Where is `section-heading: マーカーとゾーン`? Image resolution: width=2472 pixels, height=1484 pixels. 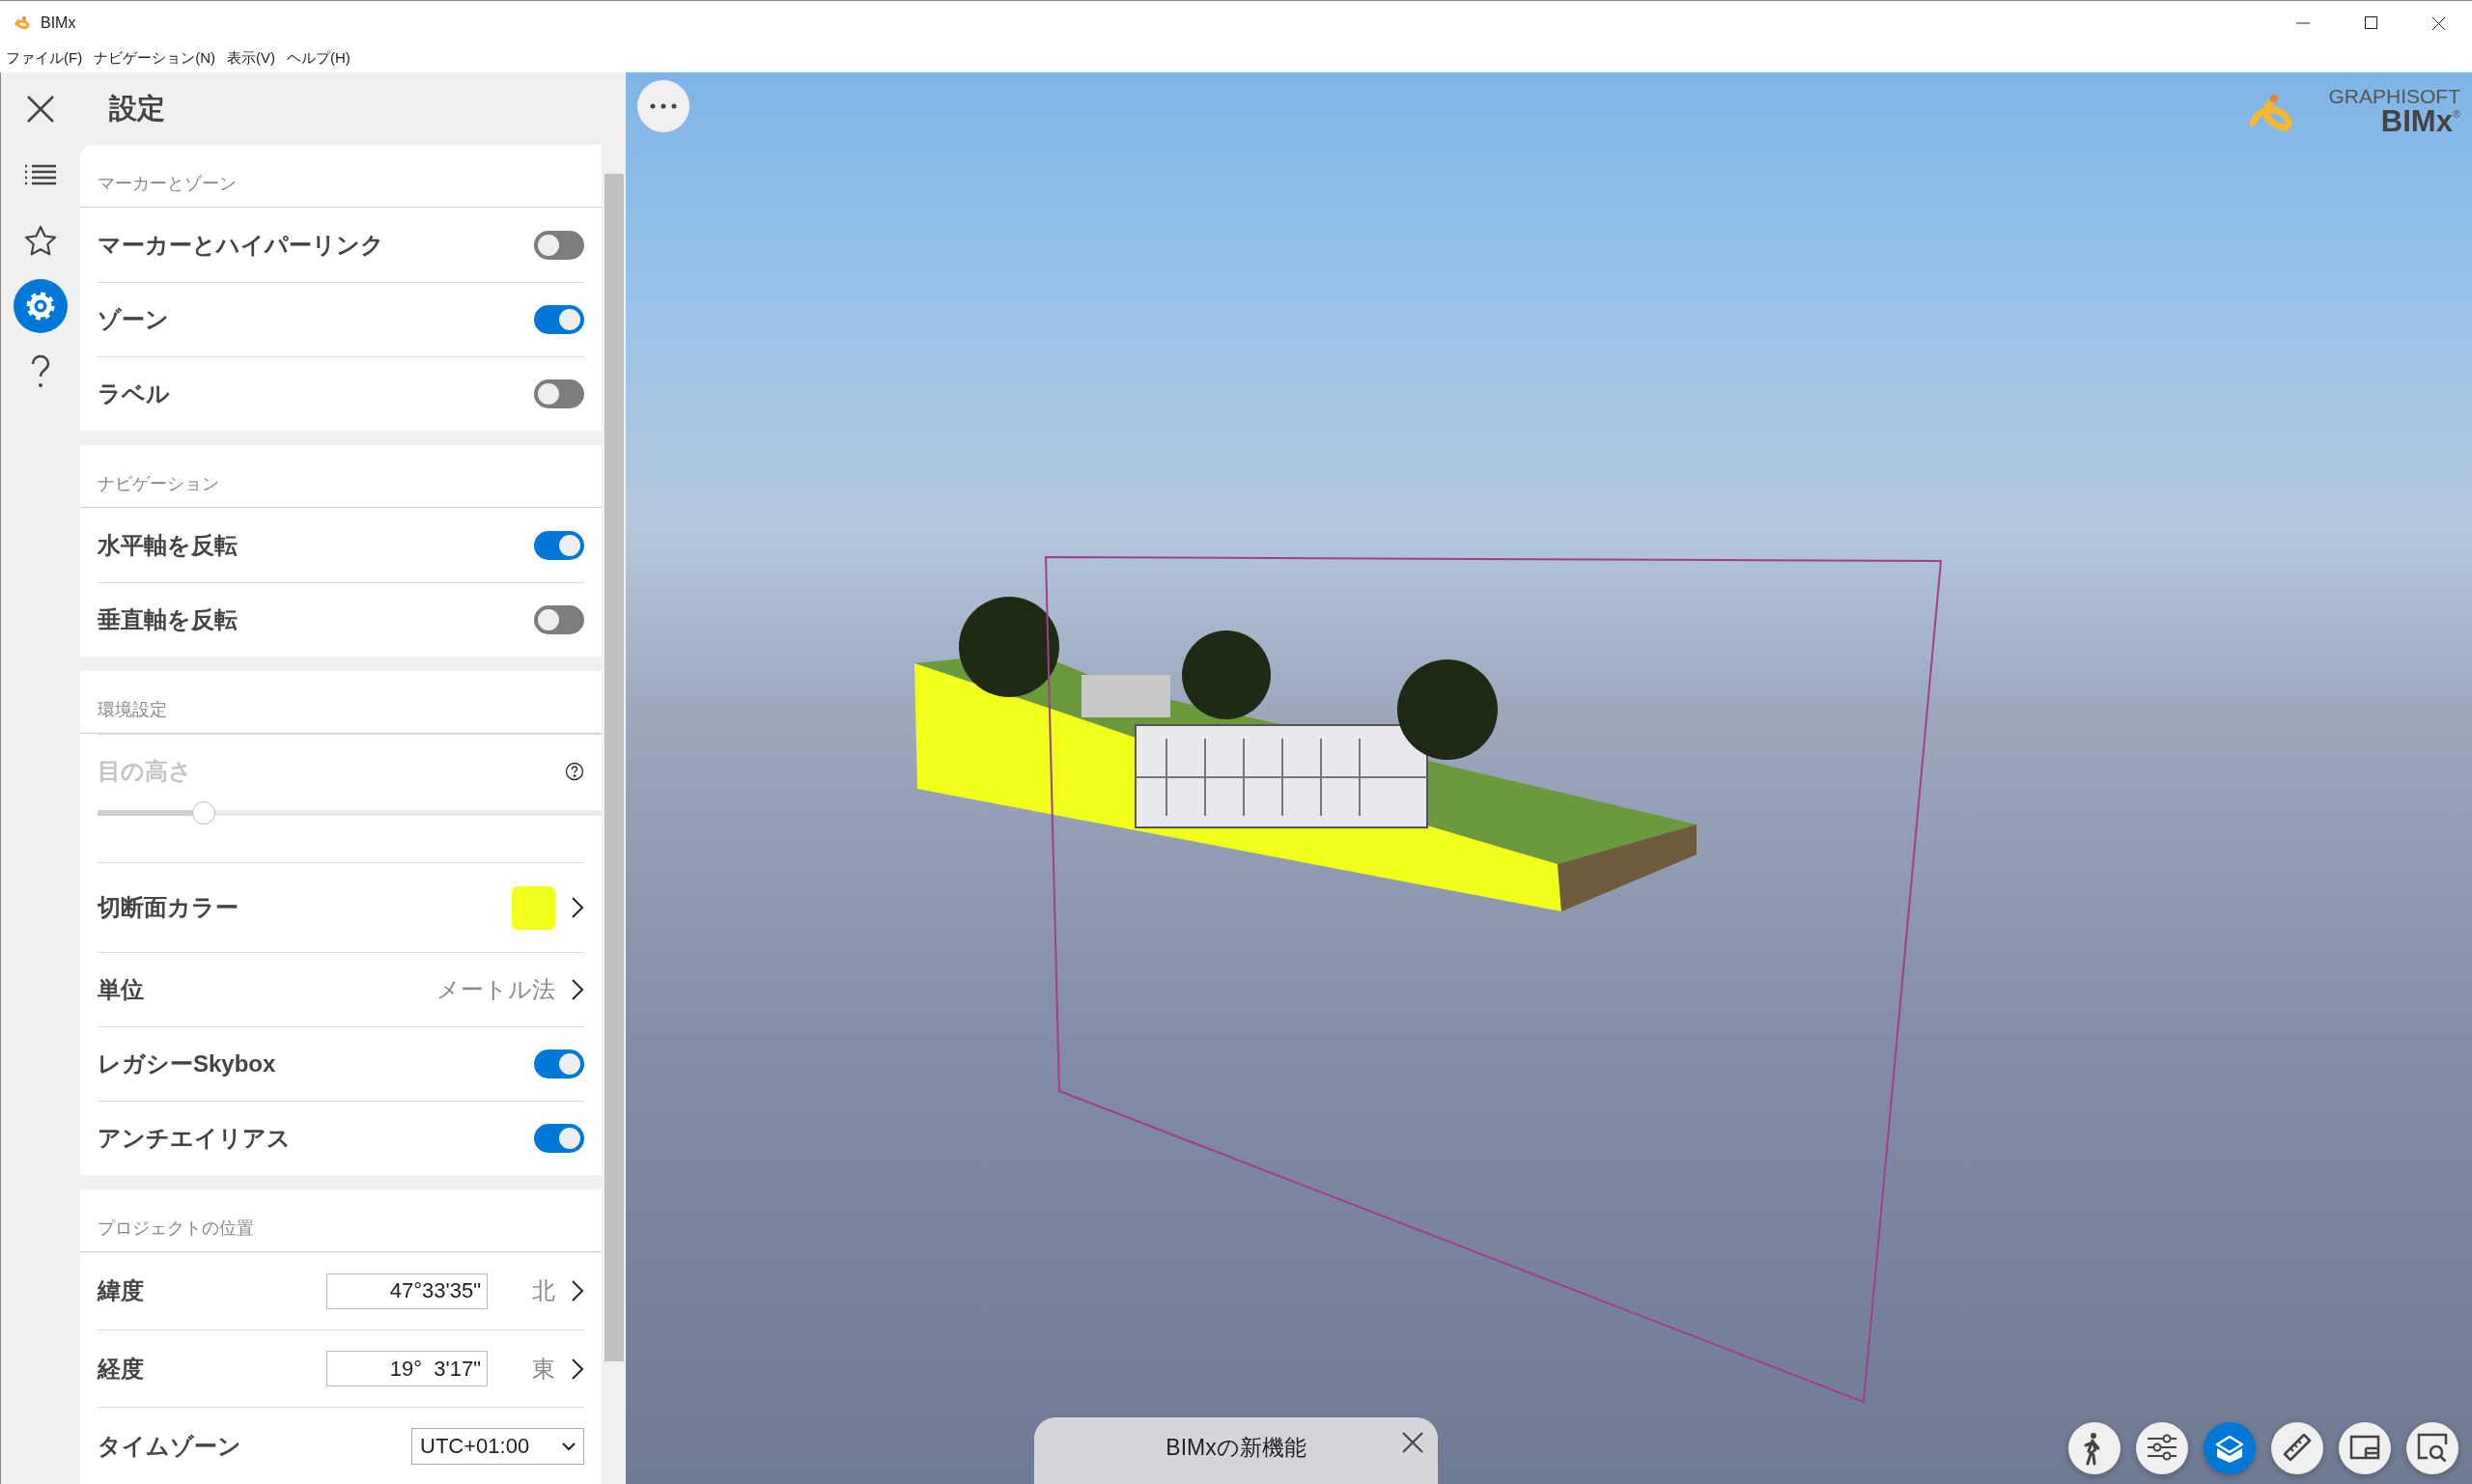 section-heading: マーカーとゾーン is located at coordinates (341, 177).